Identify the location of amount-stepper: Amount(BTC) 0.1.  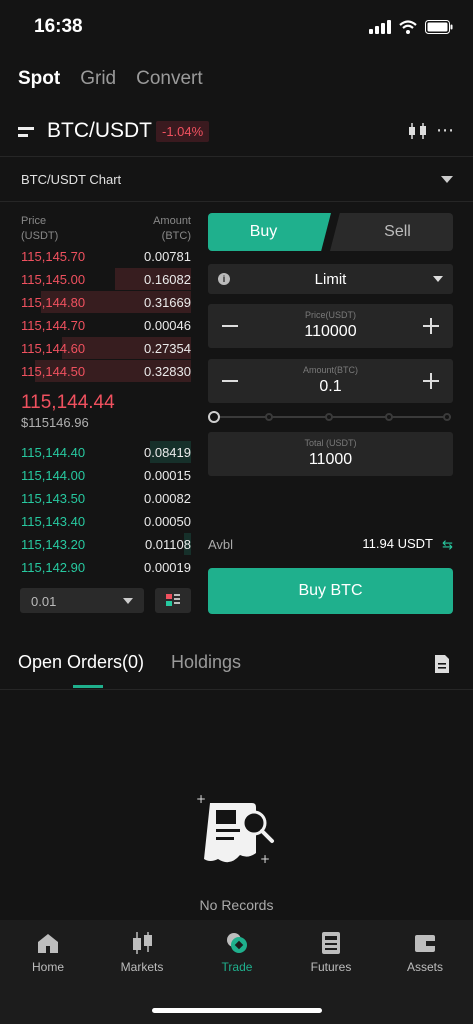
(330, 381).